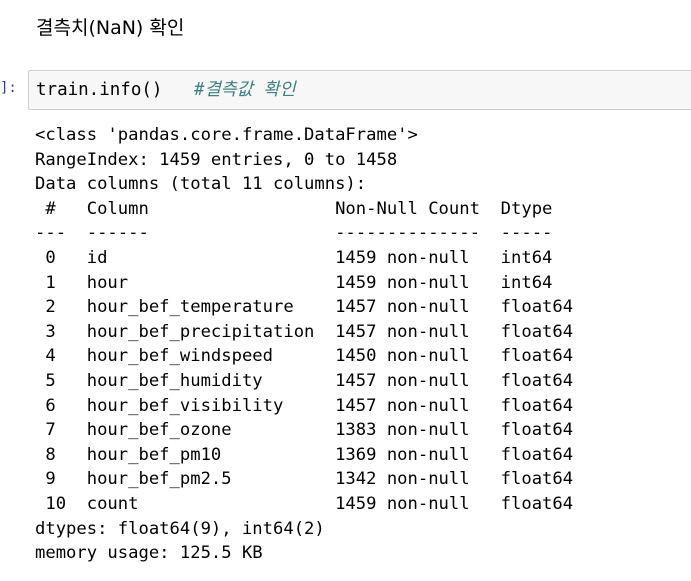  I want to click on output-line: 7 hour_bef_ozone 1383 non-null float64, so click(304, 430).